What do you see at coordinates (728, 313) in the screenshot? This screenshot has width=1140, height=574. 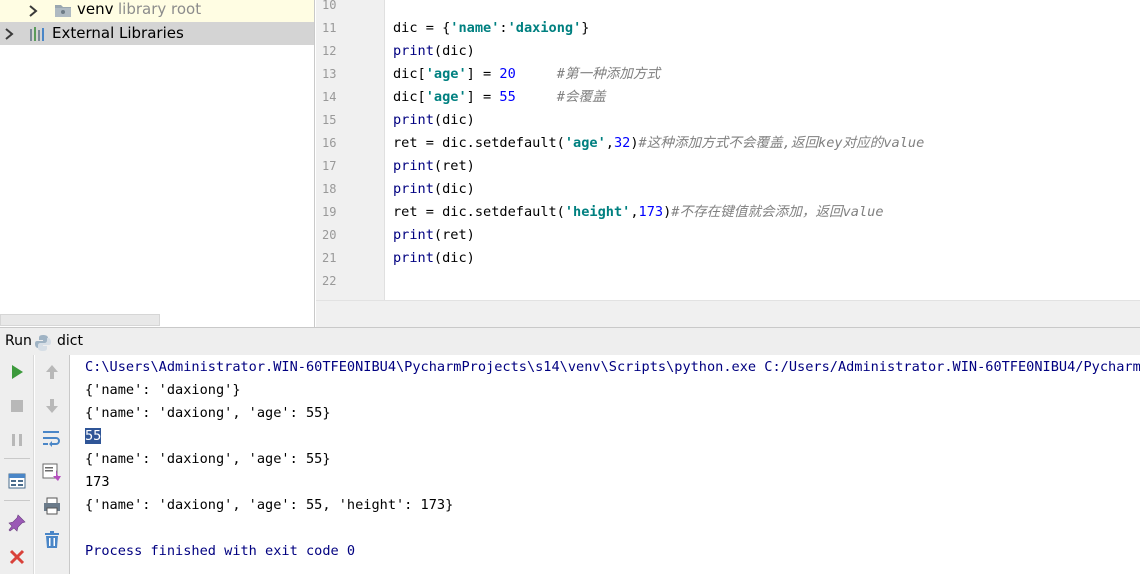 I see `editor-bottom-area` at bounding box center [728, 313].